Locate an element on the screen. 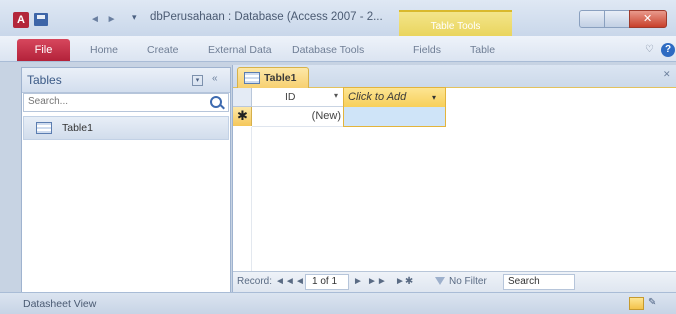  new-row-value: (New) is located at coordinates (326, 116).